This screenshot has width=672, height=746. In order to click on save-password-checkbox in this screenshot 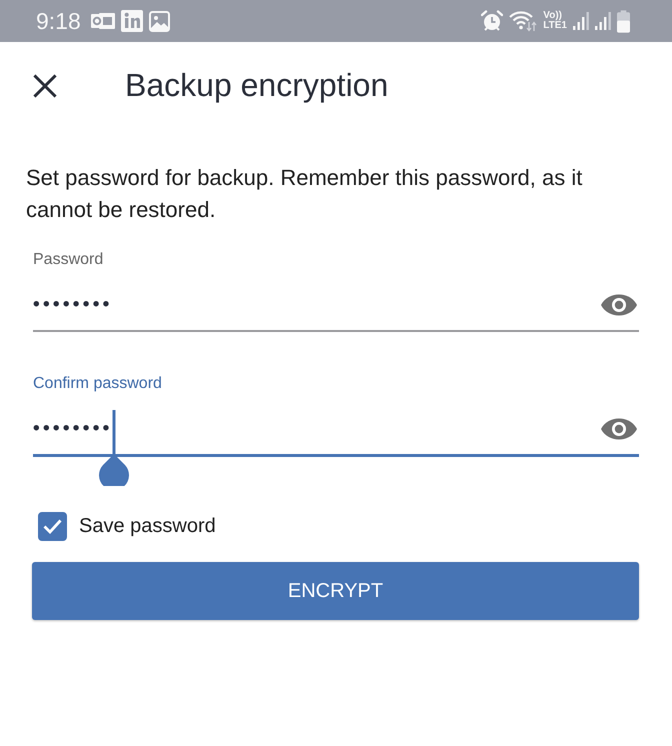, I will do `click(52, 526)`.